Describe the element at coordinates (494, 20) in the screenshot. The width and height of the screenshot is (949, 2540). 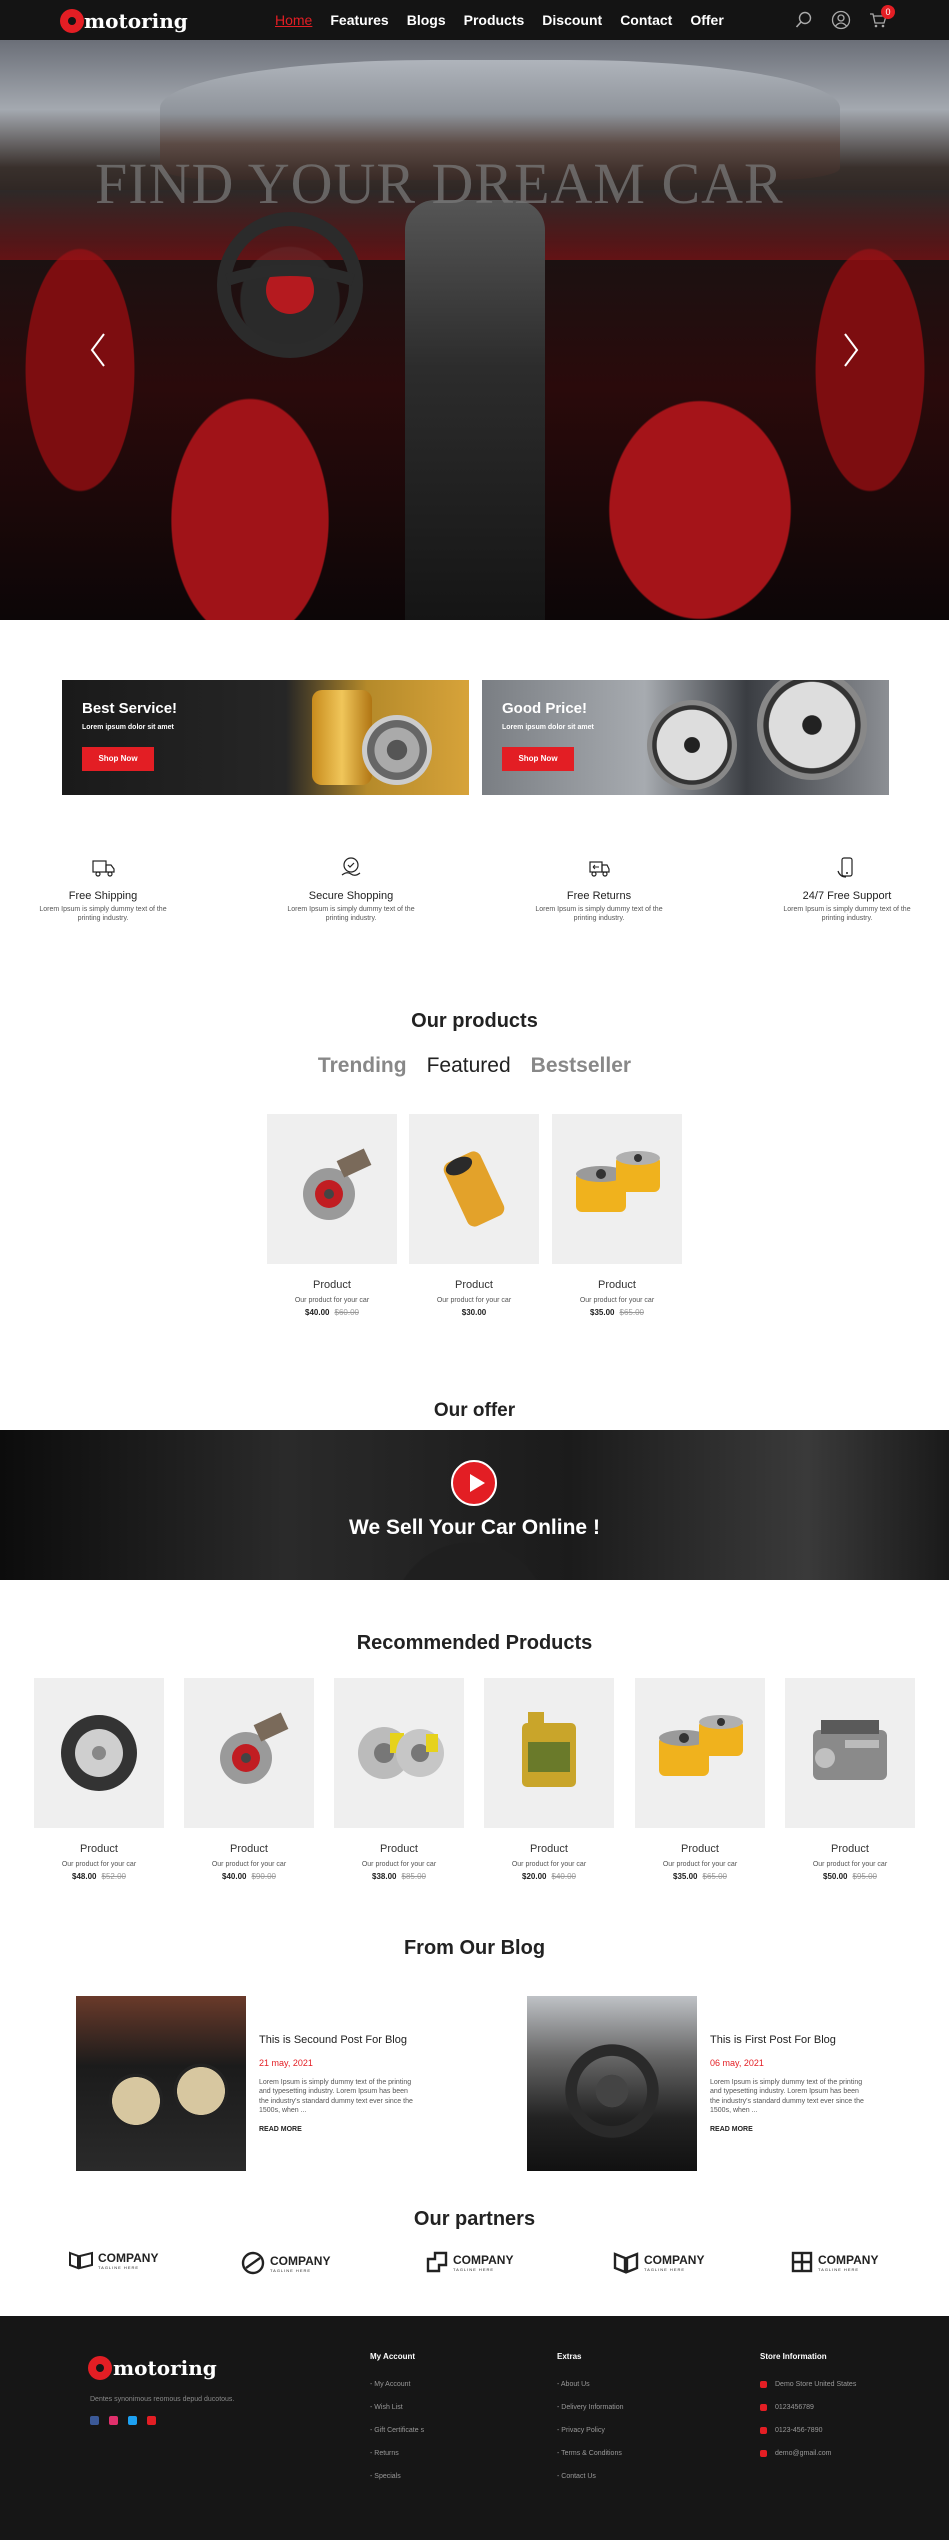
I see `nav-products: Products` at that location.